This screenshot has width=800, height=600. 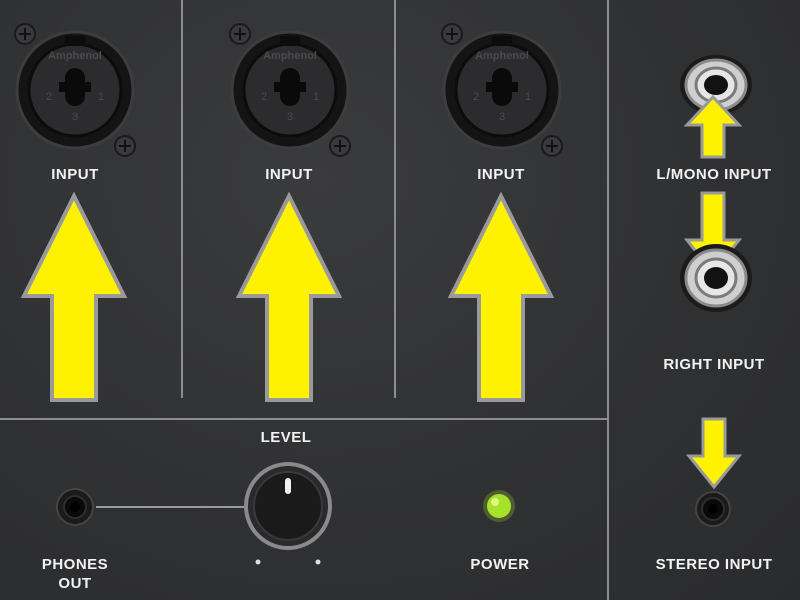 I want to click on quarter-inch-jack-icon, so click(x=716, y=278).